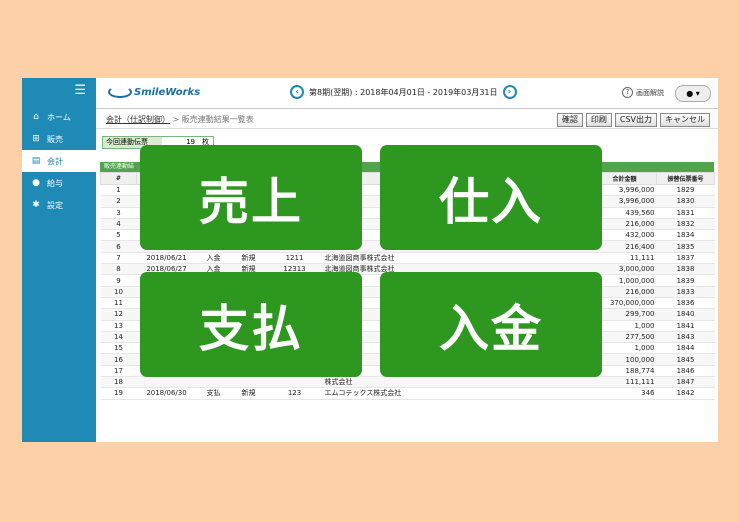  What do you see at coordinates (297, 92) in the screenshot?
I see `prev-period-button: ‹` at bounding box center [297, 92].